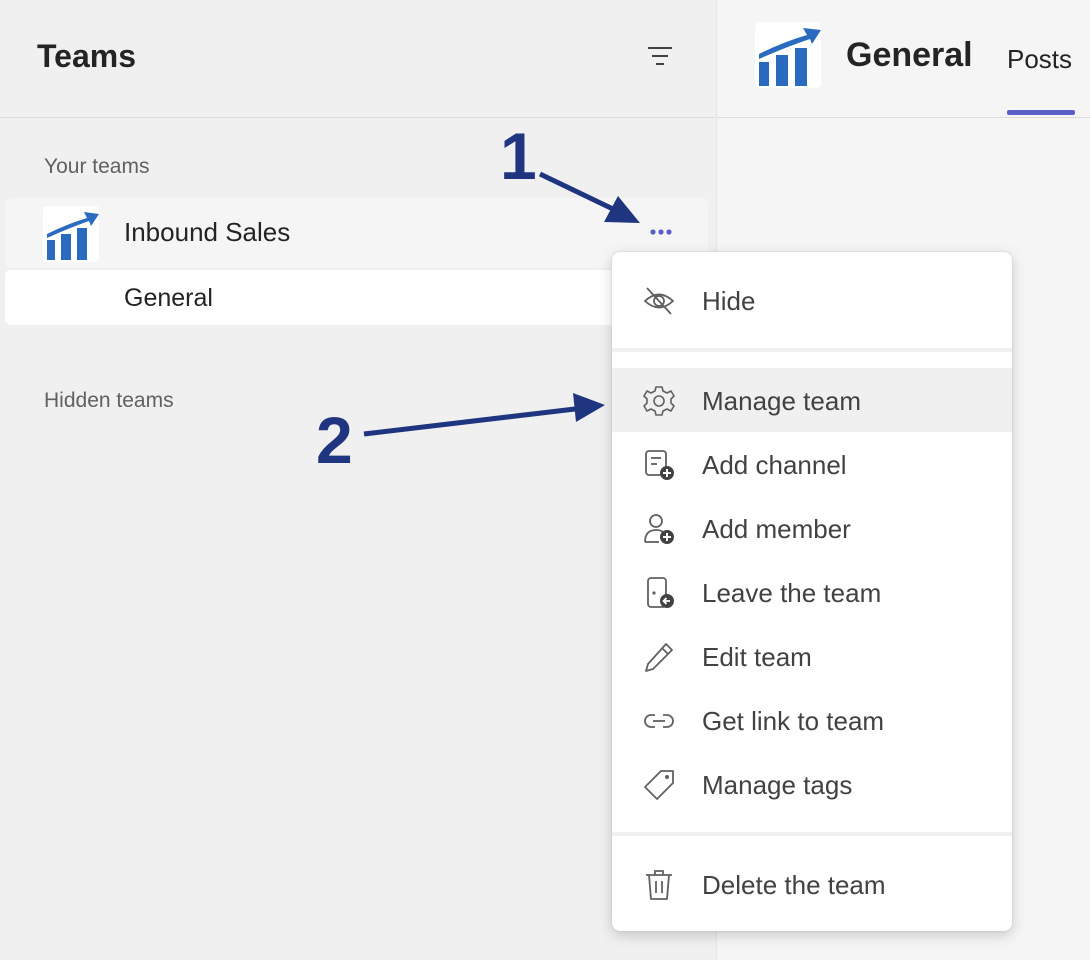 This screenshot has height=960, width=1090. What do you see at coordinates (87, 56) in the screenshot?
I see `sidebar-title: Teams` at bounding box center [87, 56].